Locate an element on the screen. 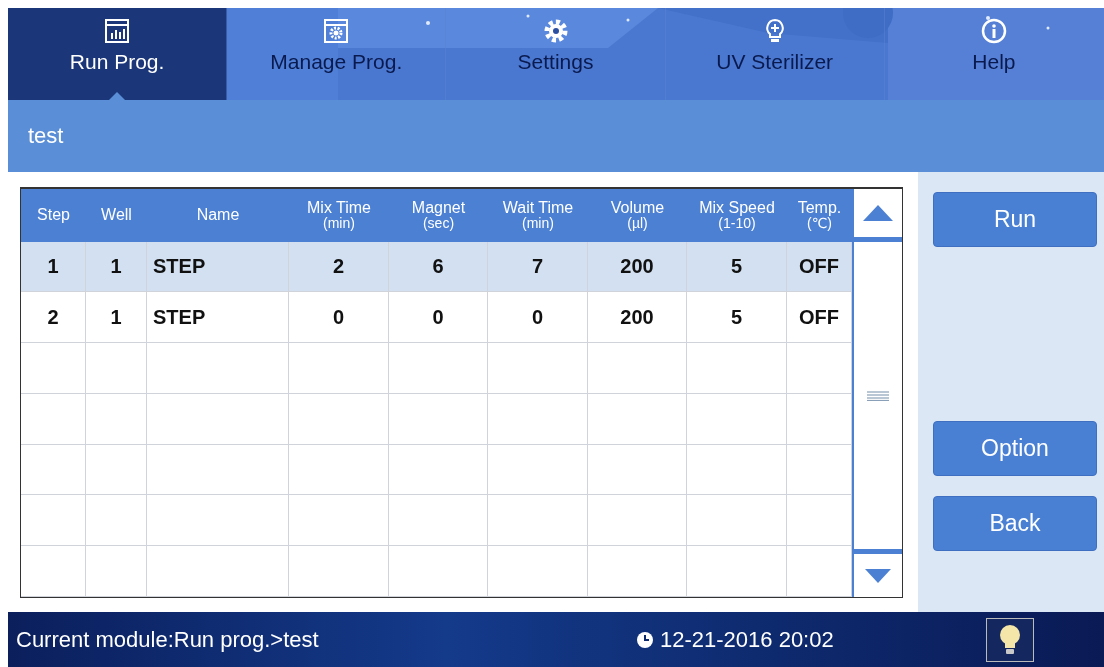 This screenshot has height=667, width=1104. up-arrow-icon is located at coordinates (878, 213).